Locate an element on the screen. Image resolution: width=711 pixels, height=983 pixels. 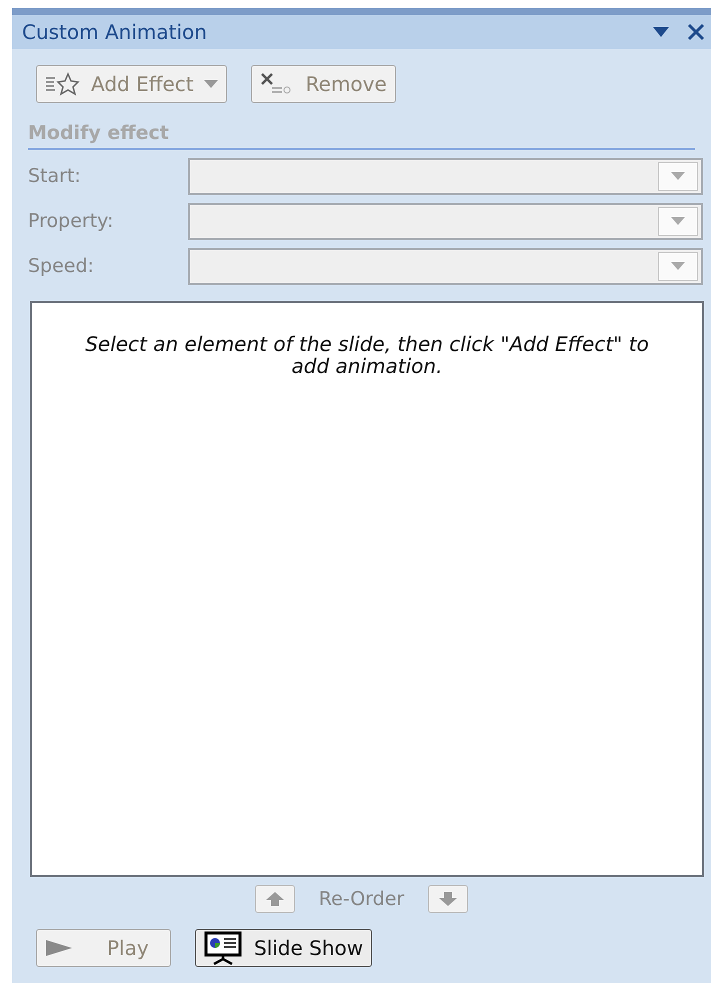
close-icon is located at coordinates (696, 32).